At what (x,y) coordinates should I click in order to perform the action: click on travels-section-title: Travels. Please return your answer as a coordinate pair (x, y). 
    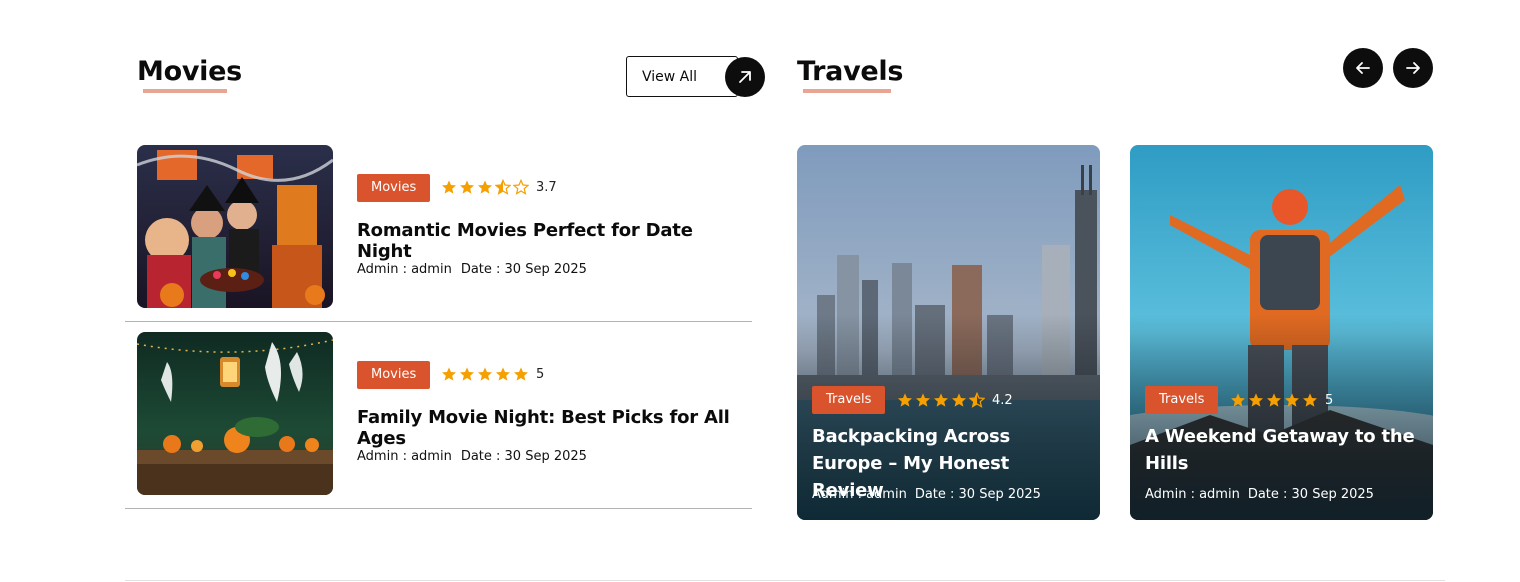
    Looking at the image, I should click on (850, 71).